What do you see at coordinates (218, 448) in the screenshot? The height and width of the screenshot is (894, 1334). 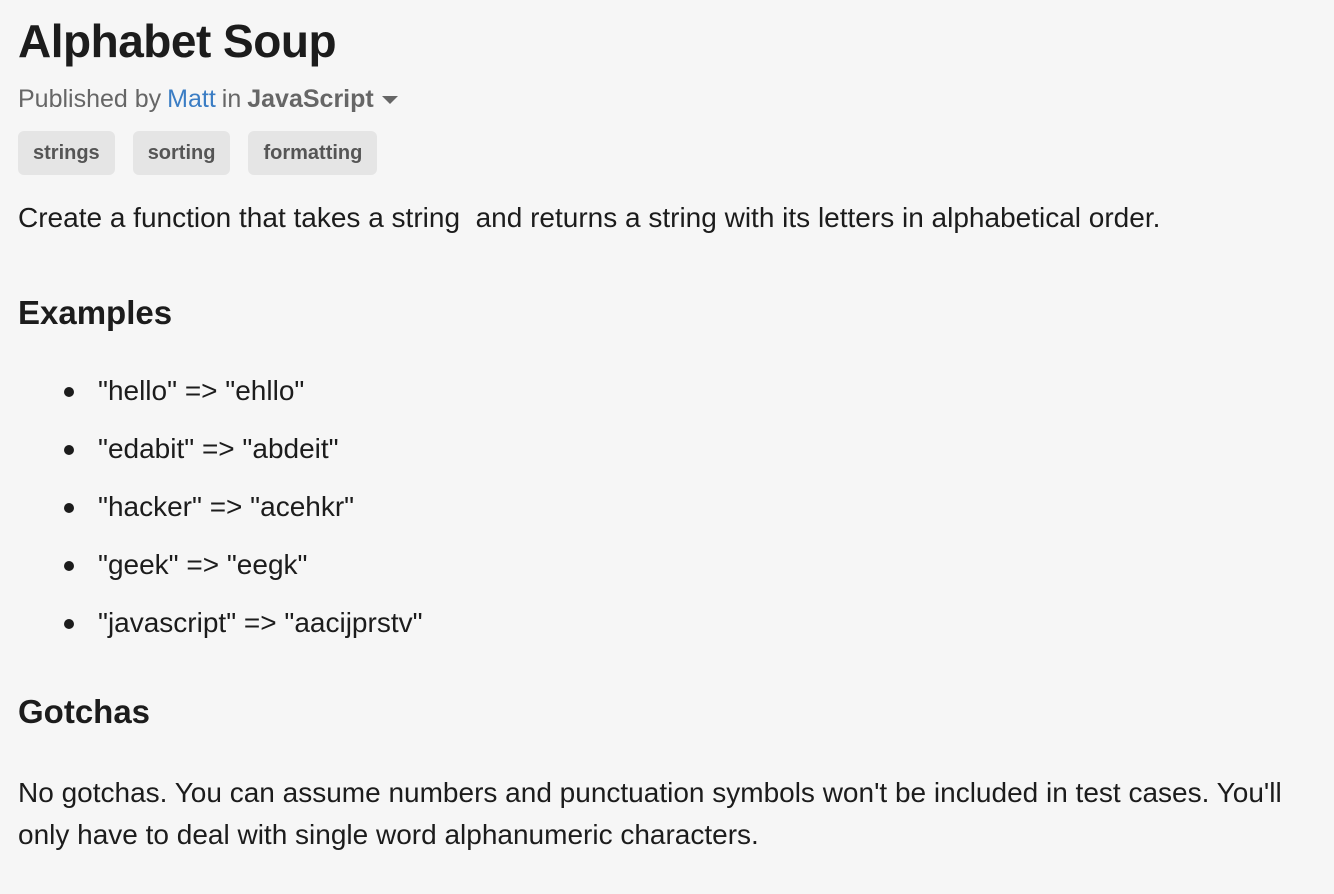 I see `example-text: "edabit" => "abdeit"` at bounding box center [218, 448].